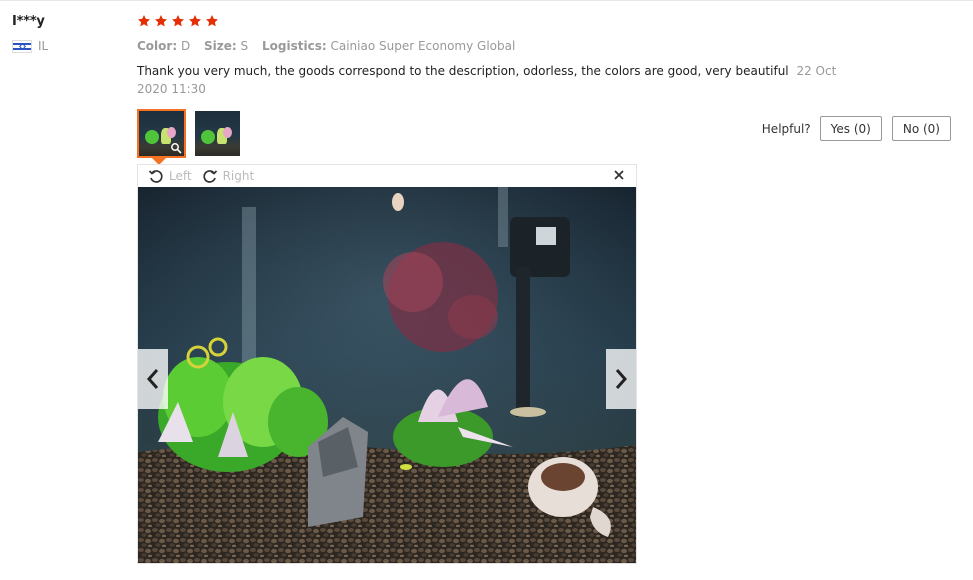 Image resolution: width=973 pixels, height=580 pixels. Describe the element at coordinates (238, 176) in the screenshot. I see `rotate-right-label: Right` at that location.